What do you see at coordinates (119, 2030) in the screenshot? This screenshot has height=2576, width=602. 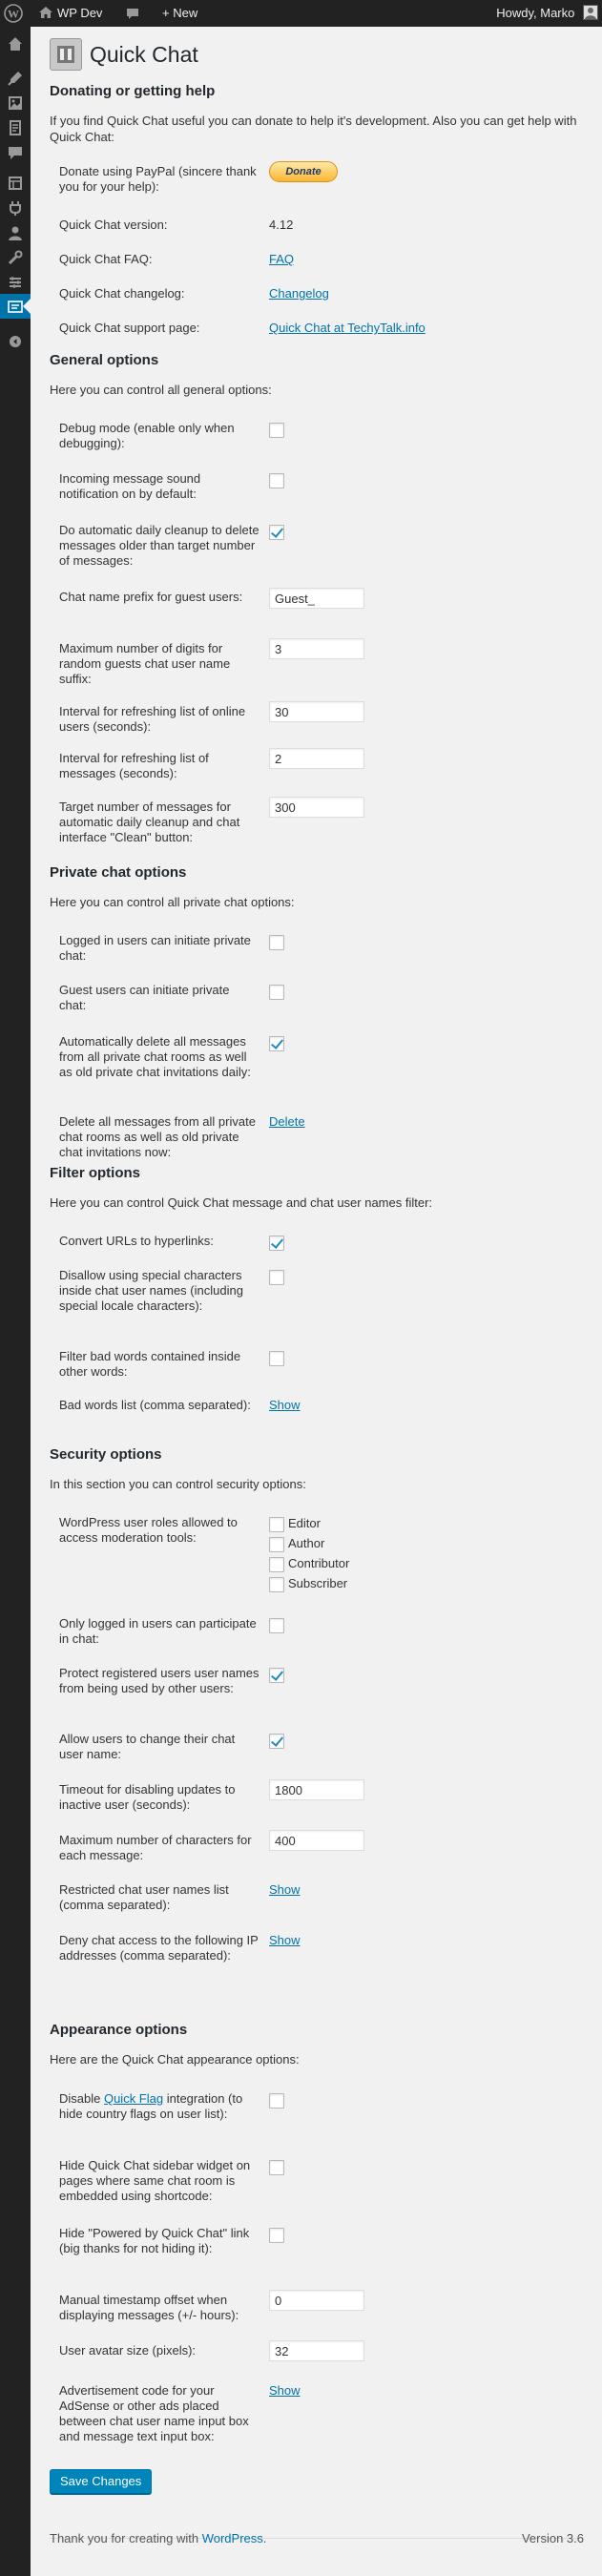 I see `appearance-options-heading: Appearance options` at bounding box center [119, 2030].